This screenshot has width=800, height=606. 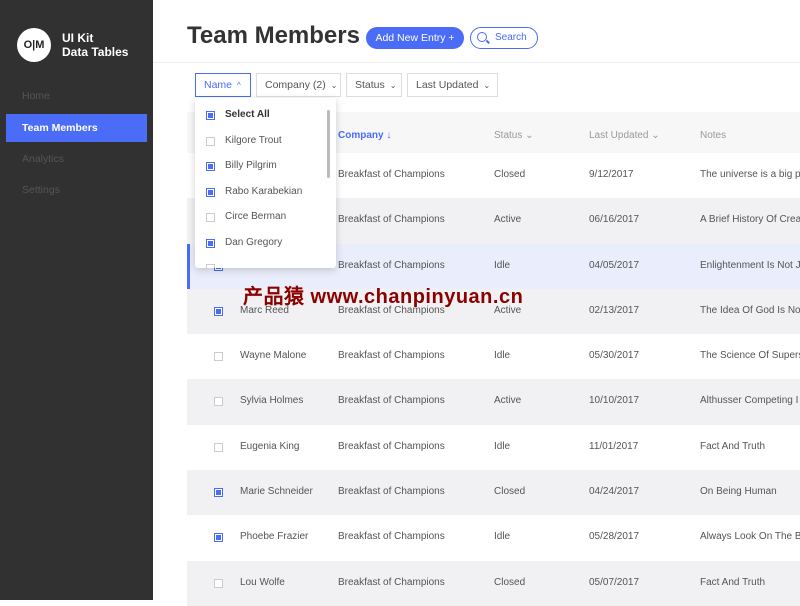 I want to click on cell-last-updated: 04/24/2017, so click(x=614, y=492).